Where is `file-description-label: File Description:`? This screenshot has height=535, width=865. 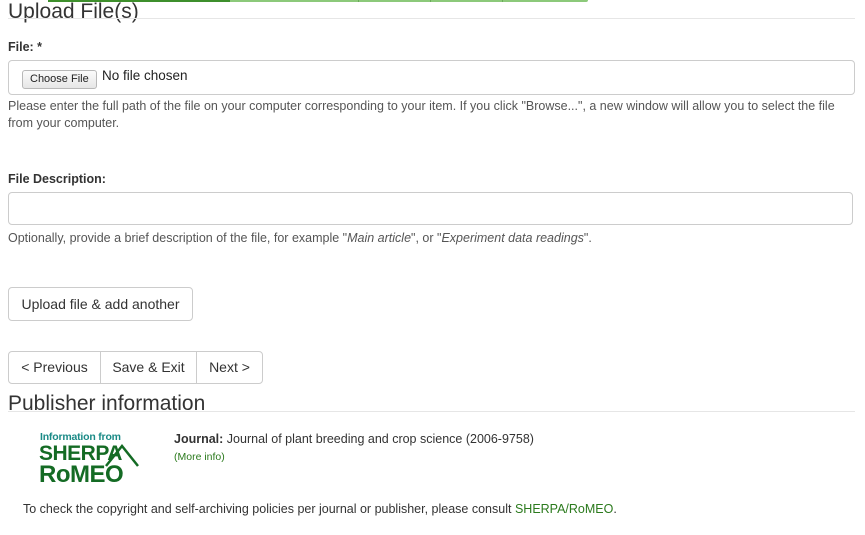 file-description-label: File Description: is located at coordinates (57, 179).